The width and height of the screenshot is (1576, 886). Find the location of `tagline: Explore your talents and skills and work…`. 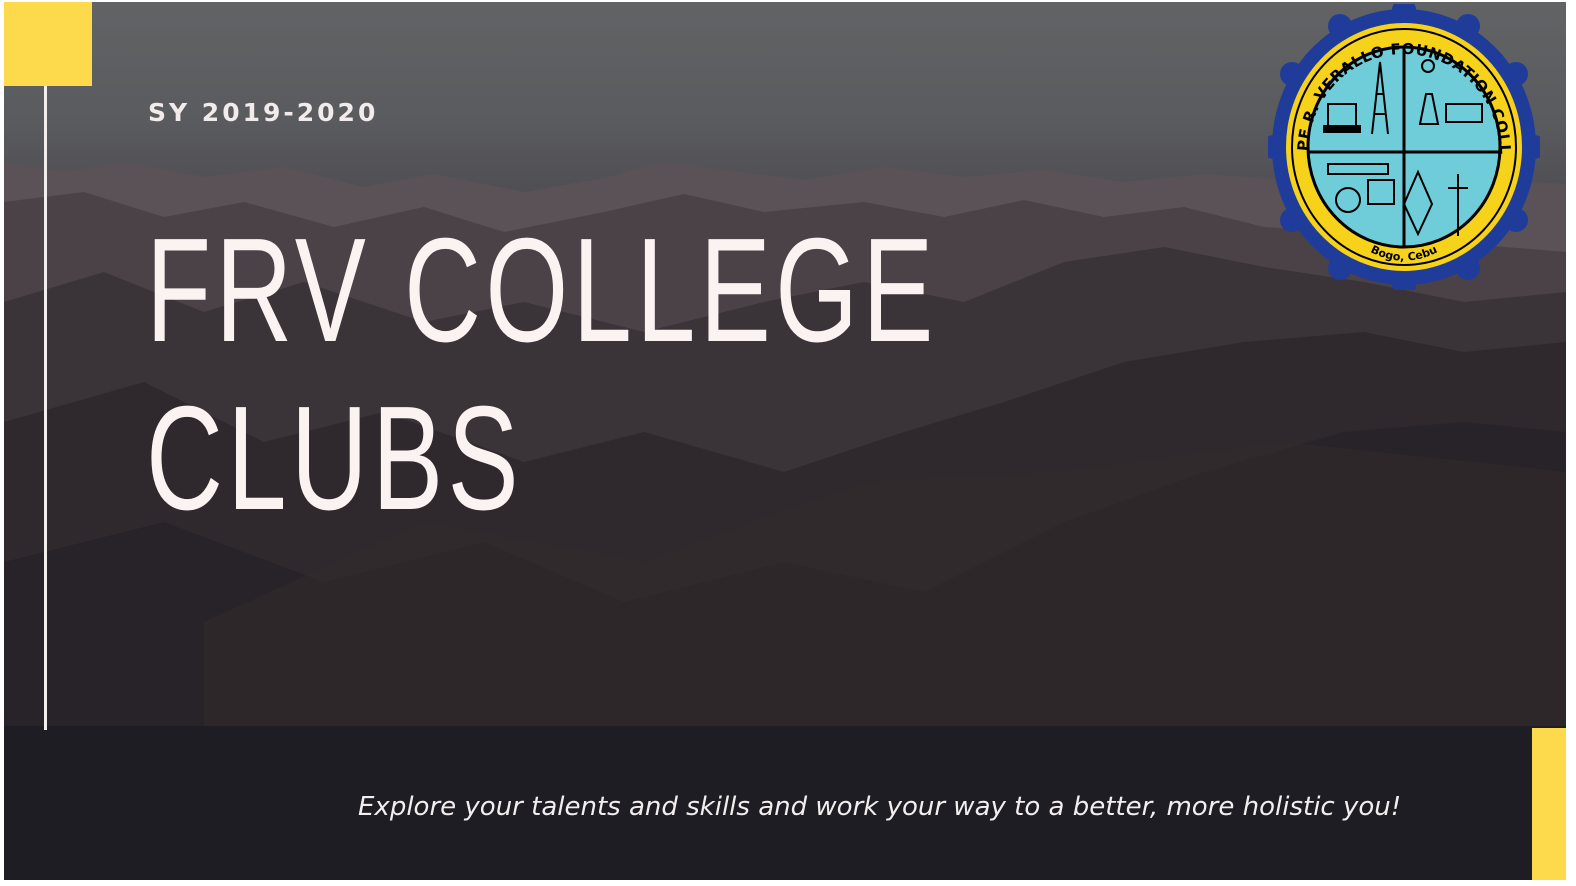

tagline: Explore your talents and skills and work… is located at coordinates (880, 807).